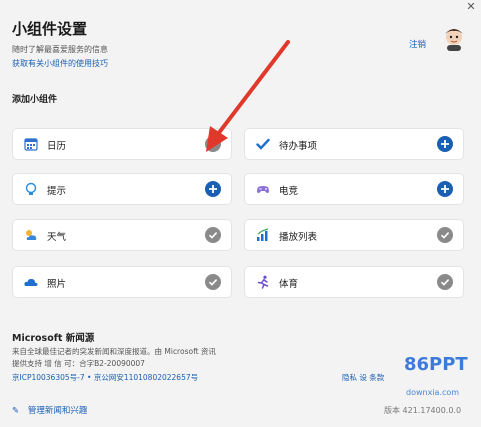 This screenshot has width=481, height=427. Describe the element at coordinates (354, 282) in the screenshot. I see `widget-card-sports: 体育` at that location.